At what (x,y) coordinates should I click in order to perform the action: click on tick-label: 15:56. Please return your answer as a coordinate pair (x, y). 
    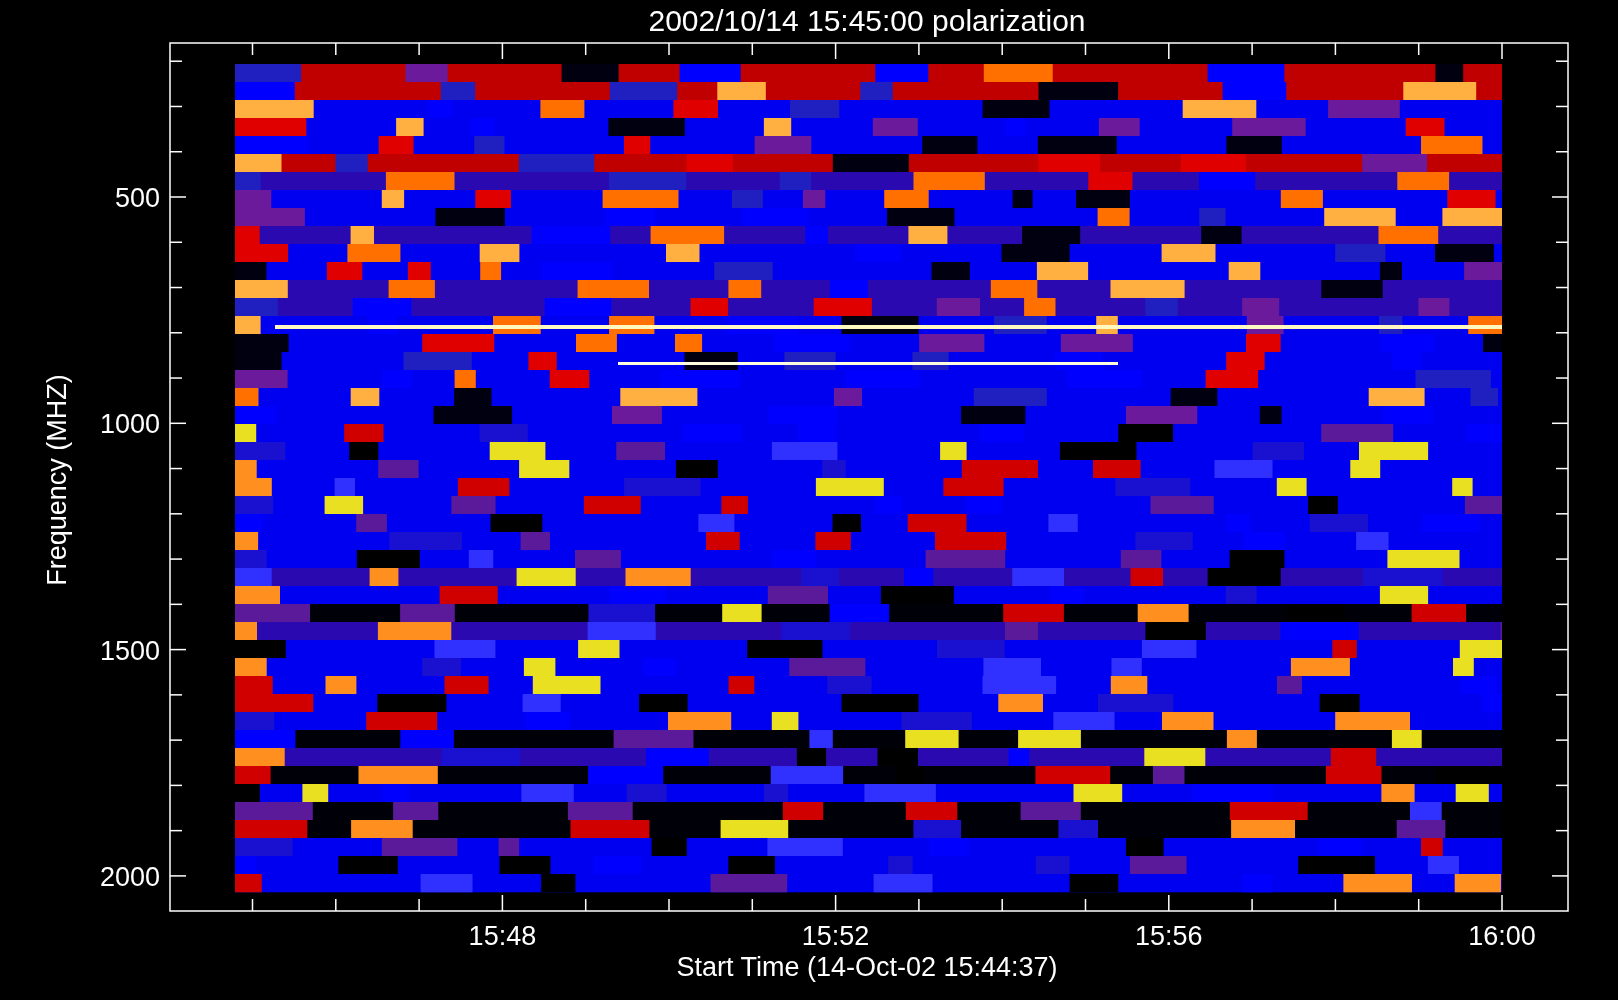
    Looking at the image, I should click on (1169, 936).